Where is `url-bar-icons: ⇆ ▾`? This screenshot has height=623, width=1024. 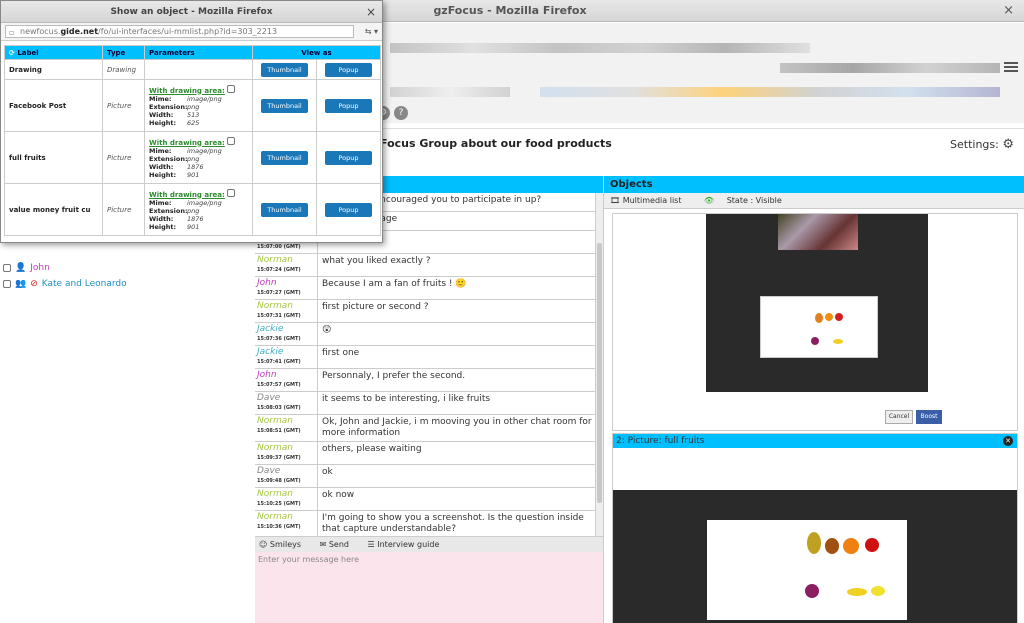
url-bar-icons: ⇆ ▾ is located at coordinates (366, 31).